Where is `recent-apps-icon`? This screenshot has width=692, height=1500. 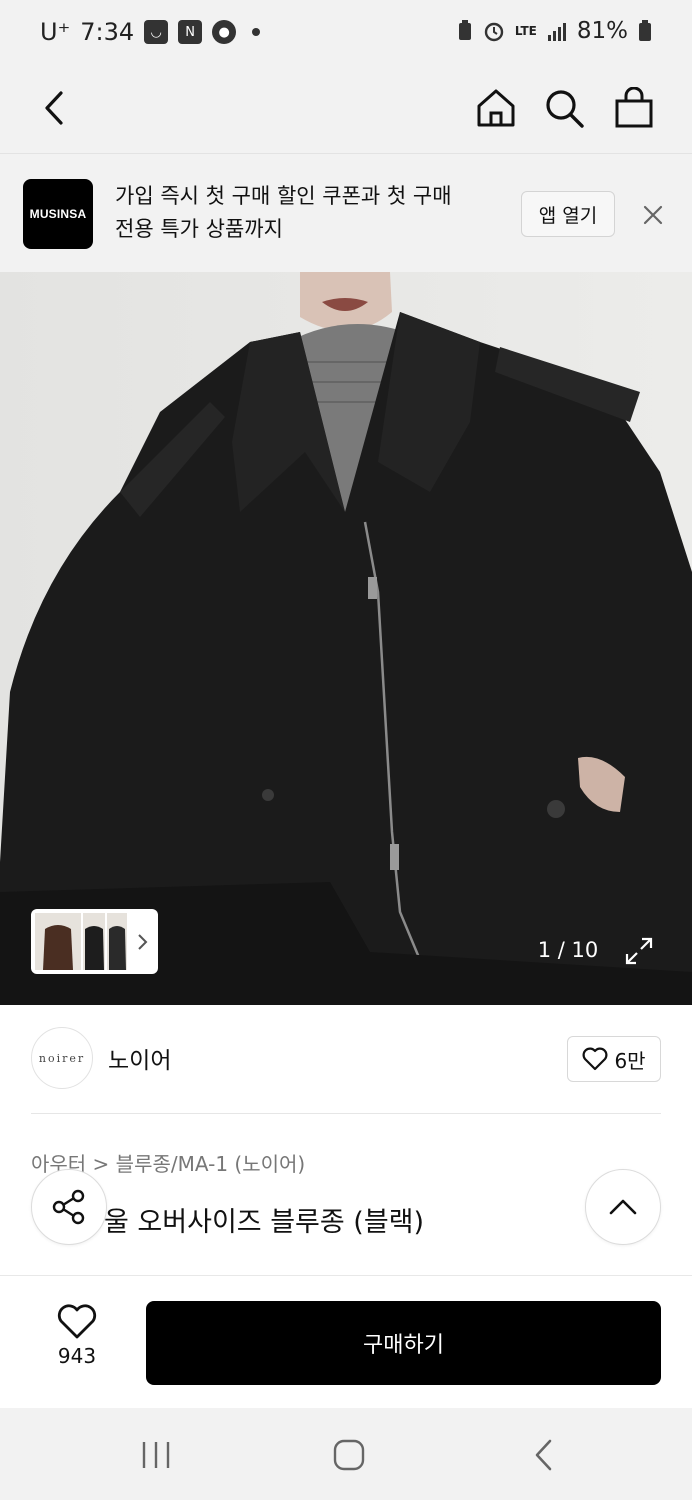 recent-apps-icon is located at coordinates (156, 1455).